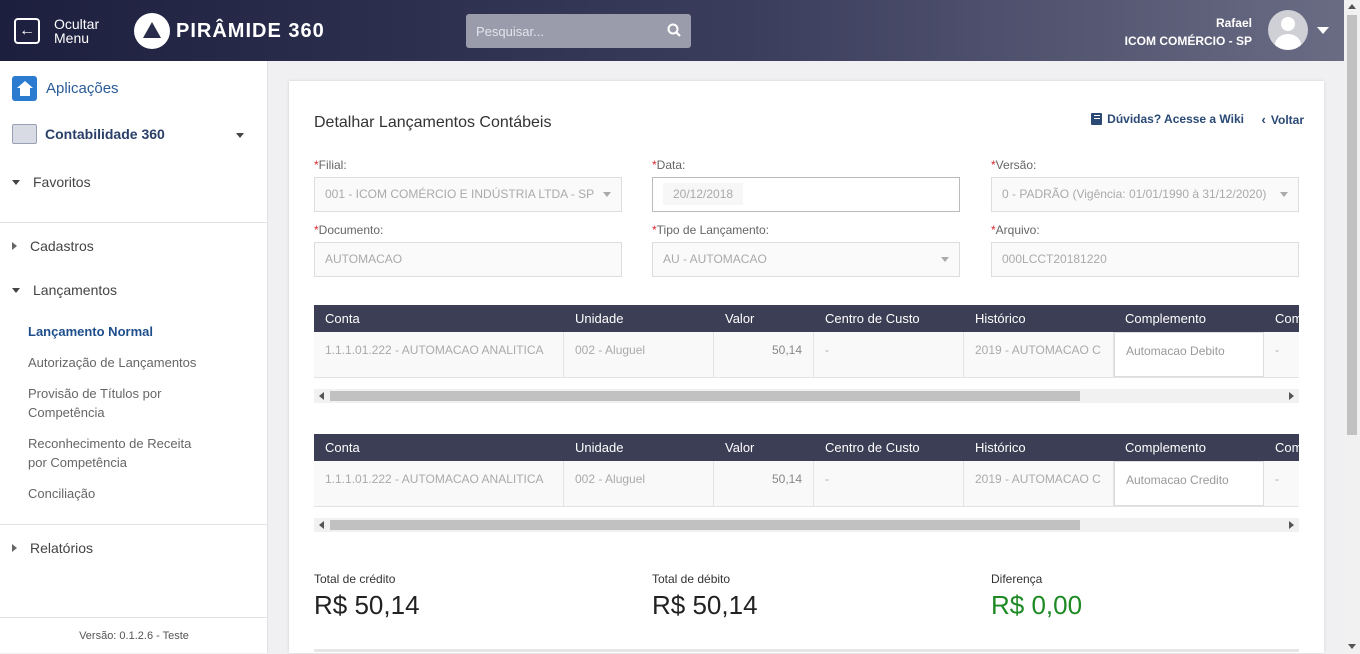  I want to click on back-link: ‹ Voltar, so click(1283, 119).